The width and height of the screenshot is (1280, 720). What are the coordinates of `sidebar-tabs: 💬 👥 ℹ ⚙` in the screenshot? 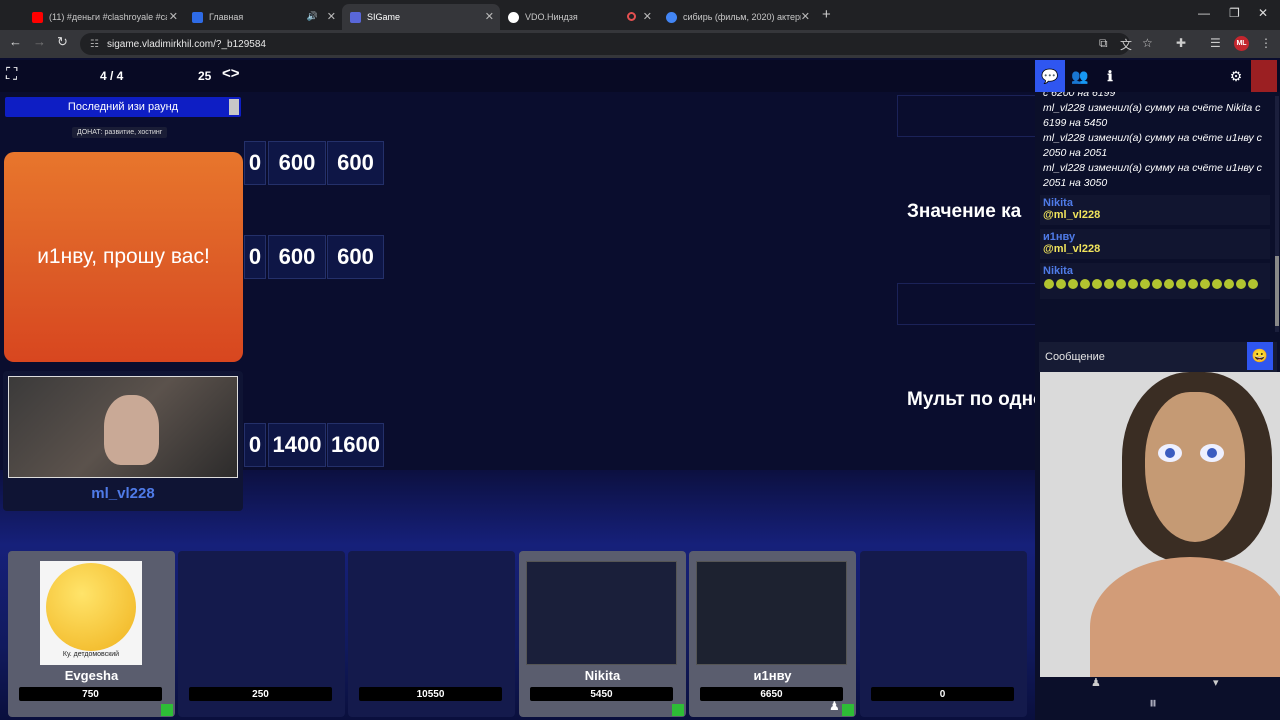 It's located at (1157, 76).